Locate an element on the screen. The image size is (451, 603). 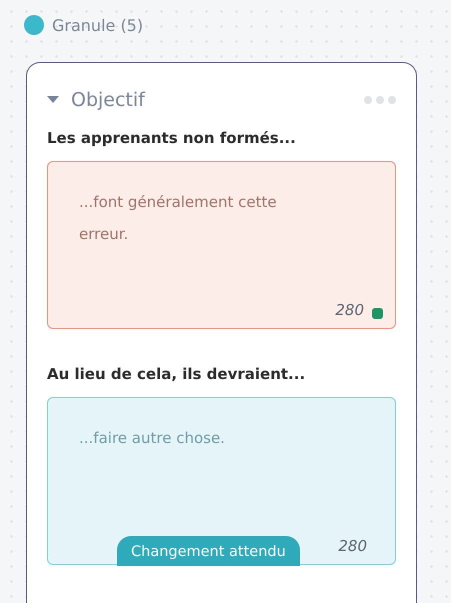
tag: Changement attendu is located at coordinates (208, 551).